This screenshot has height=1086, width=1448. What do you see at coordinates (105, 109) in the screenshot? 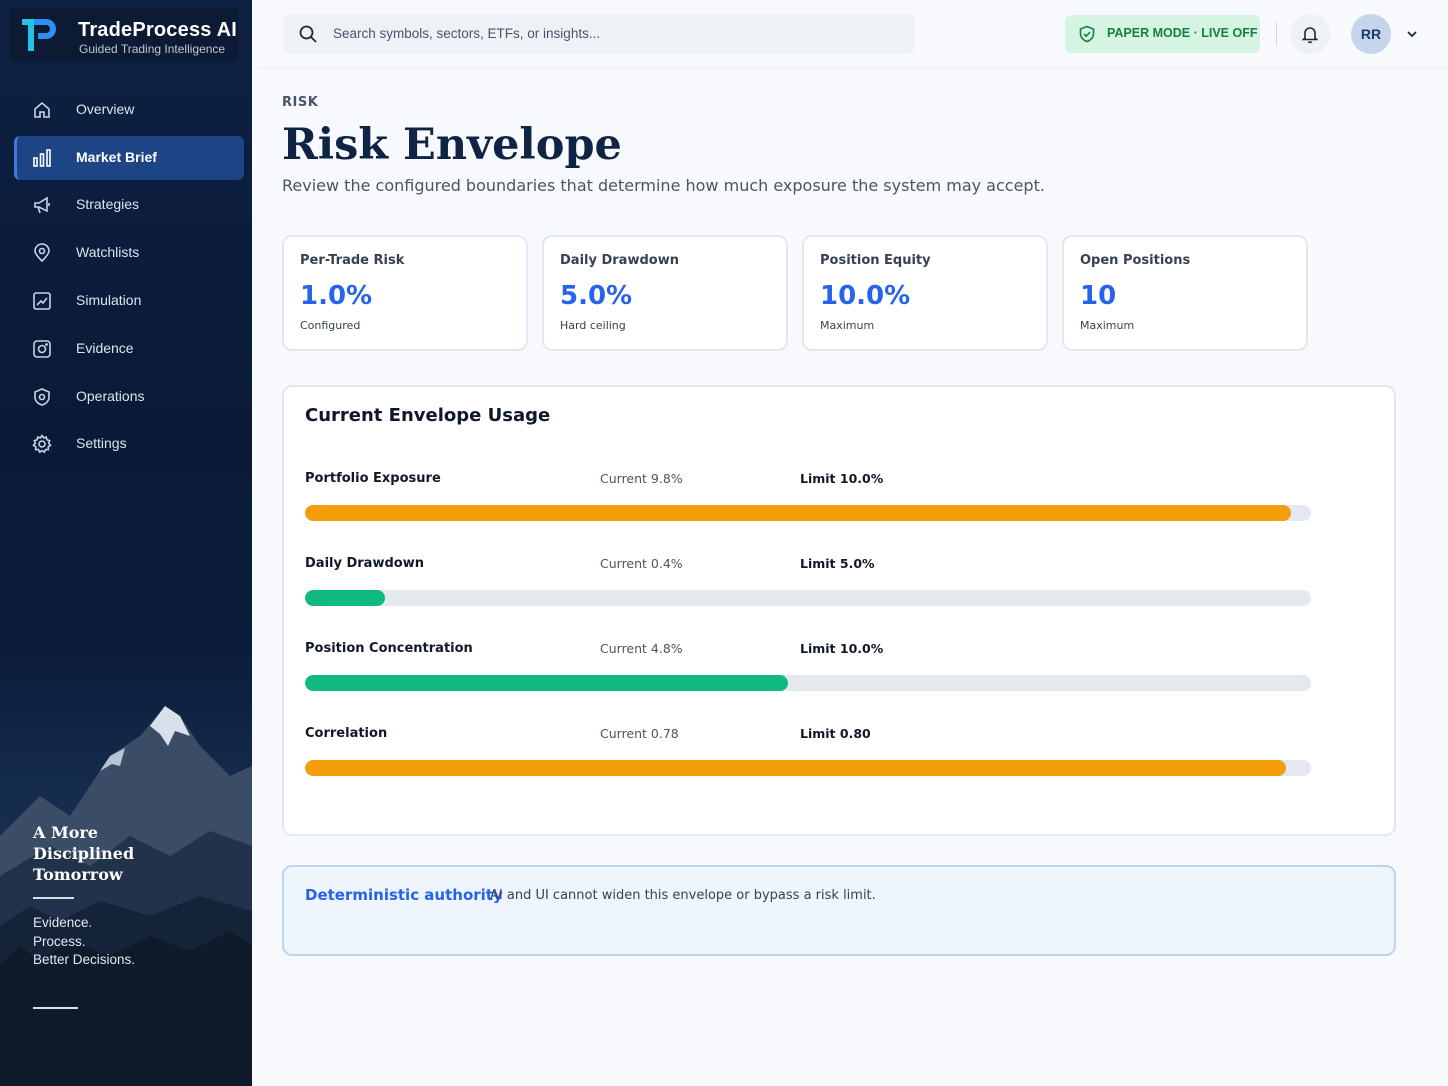
I see `sidebar-item-label: Overview` at bounding box center [105, 109].